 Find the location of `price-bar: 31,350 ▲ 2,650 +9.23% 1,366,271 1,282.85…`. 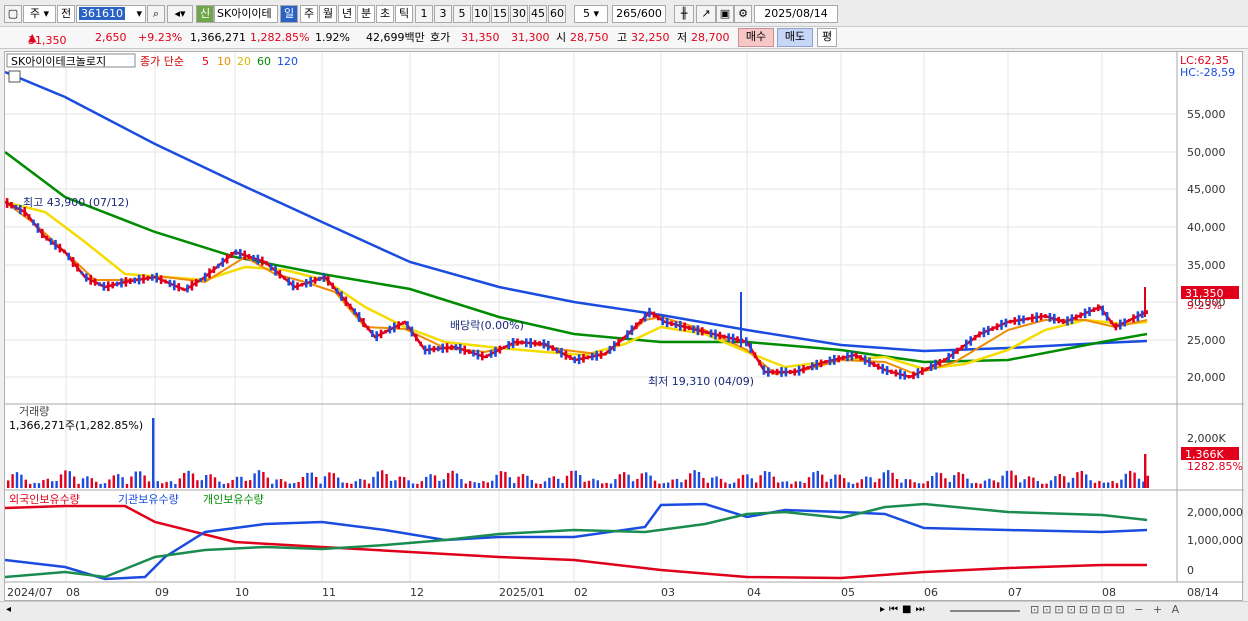

price-bar: 31,350 ▲ 2,650 +9.23% 1,366,271 1,282.85… is located at coordinates (624, 38).